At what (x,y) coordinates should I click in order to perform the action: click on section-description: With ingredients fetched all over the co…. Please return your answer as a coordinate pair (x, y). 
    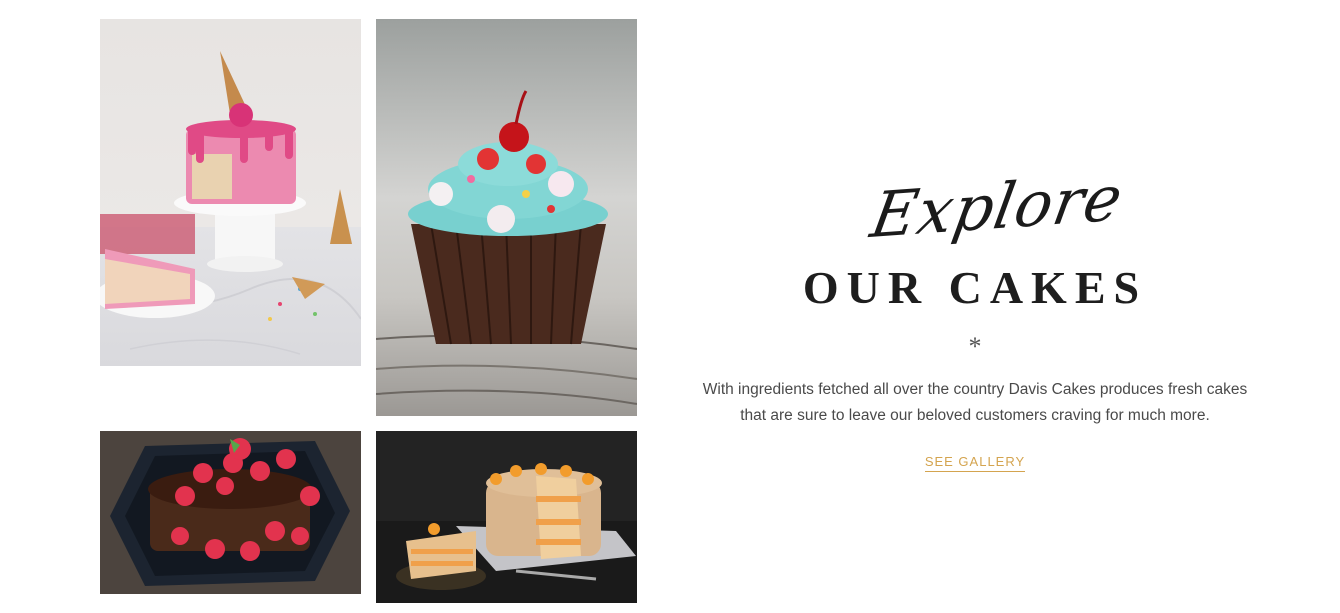
    Looking at the image, I should click on (975, 402).